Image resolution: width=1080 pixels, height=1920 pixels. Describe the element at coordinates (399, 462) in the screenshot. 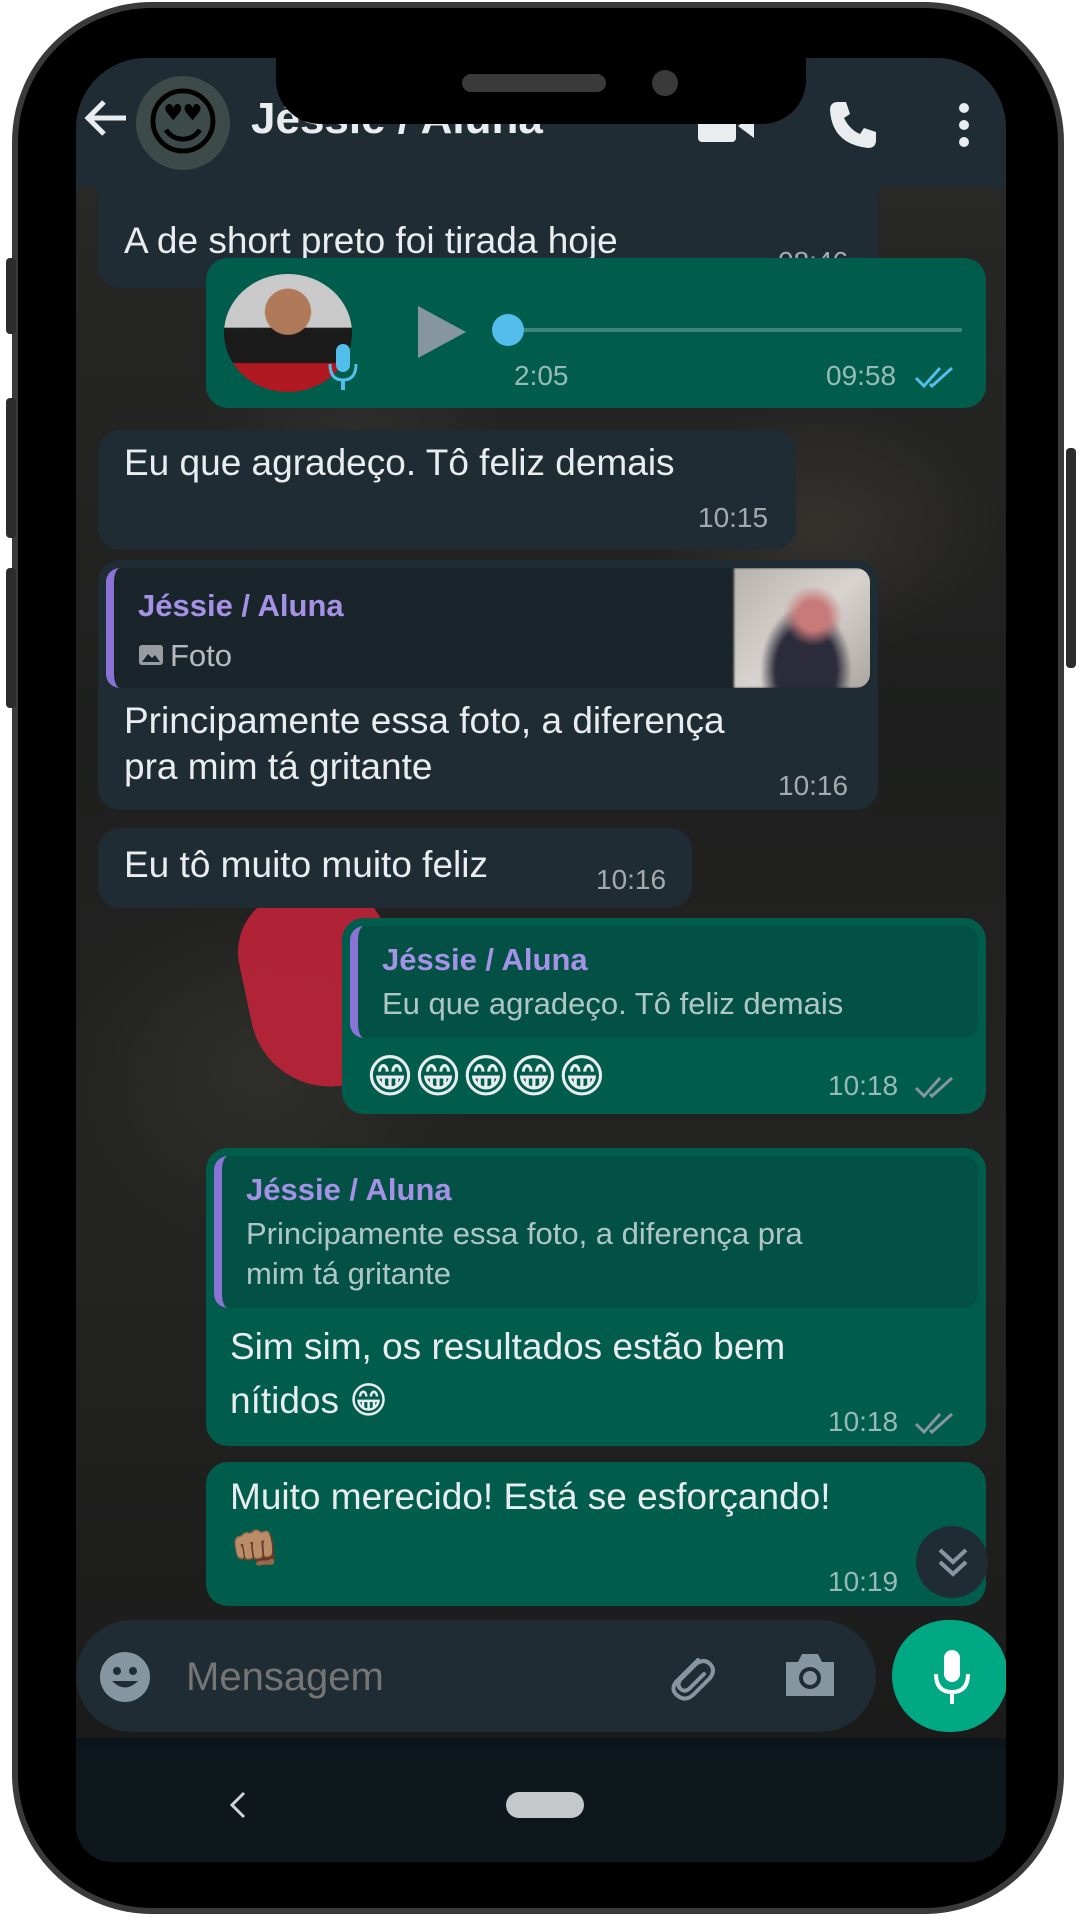

I see `message-text: Eu que agradeço. Tô feliz demais` at that location.